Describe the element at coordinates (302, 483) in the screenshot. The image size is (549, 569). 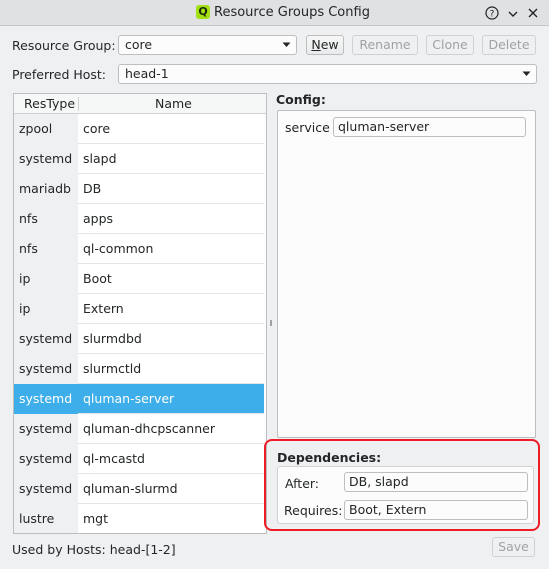
I see `after-label: After:` at that location.